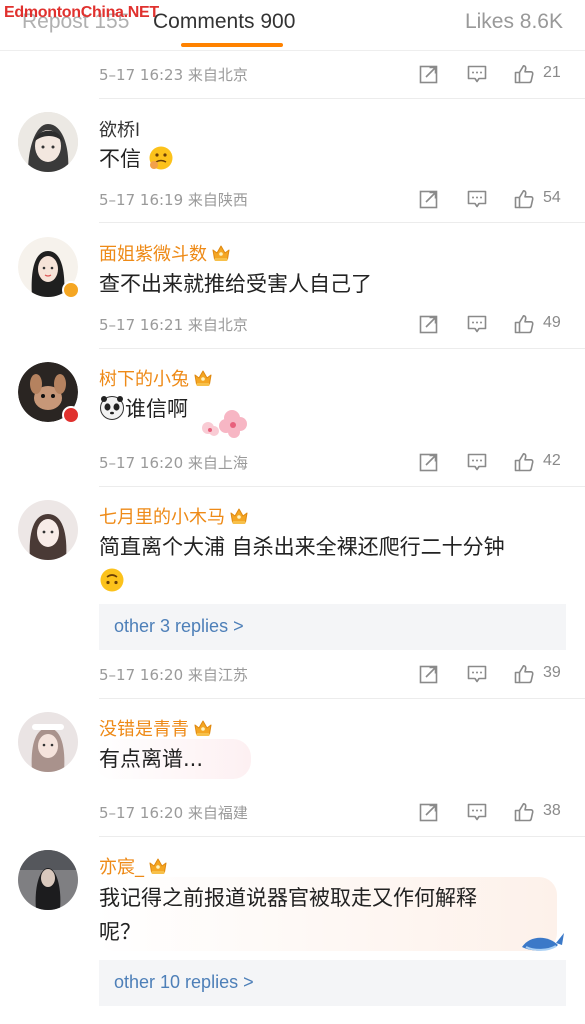  I want to click on comment-meta-row: 5–17 16:21 来自北京 49, so click(292, 325).